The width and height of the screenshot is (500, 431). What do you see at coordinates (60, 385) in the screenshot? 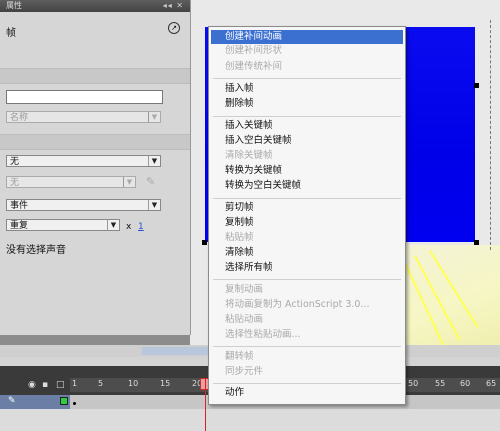
I see `outline-icon: □` at bounding box center [60, 385].